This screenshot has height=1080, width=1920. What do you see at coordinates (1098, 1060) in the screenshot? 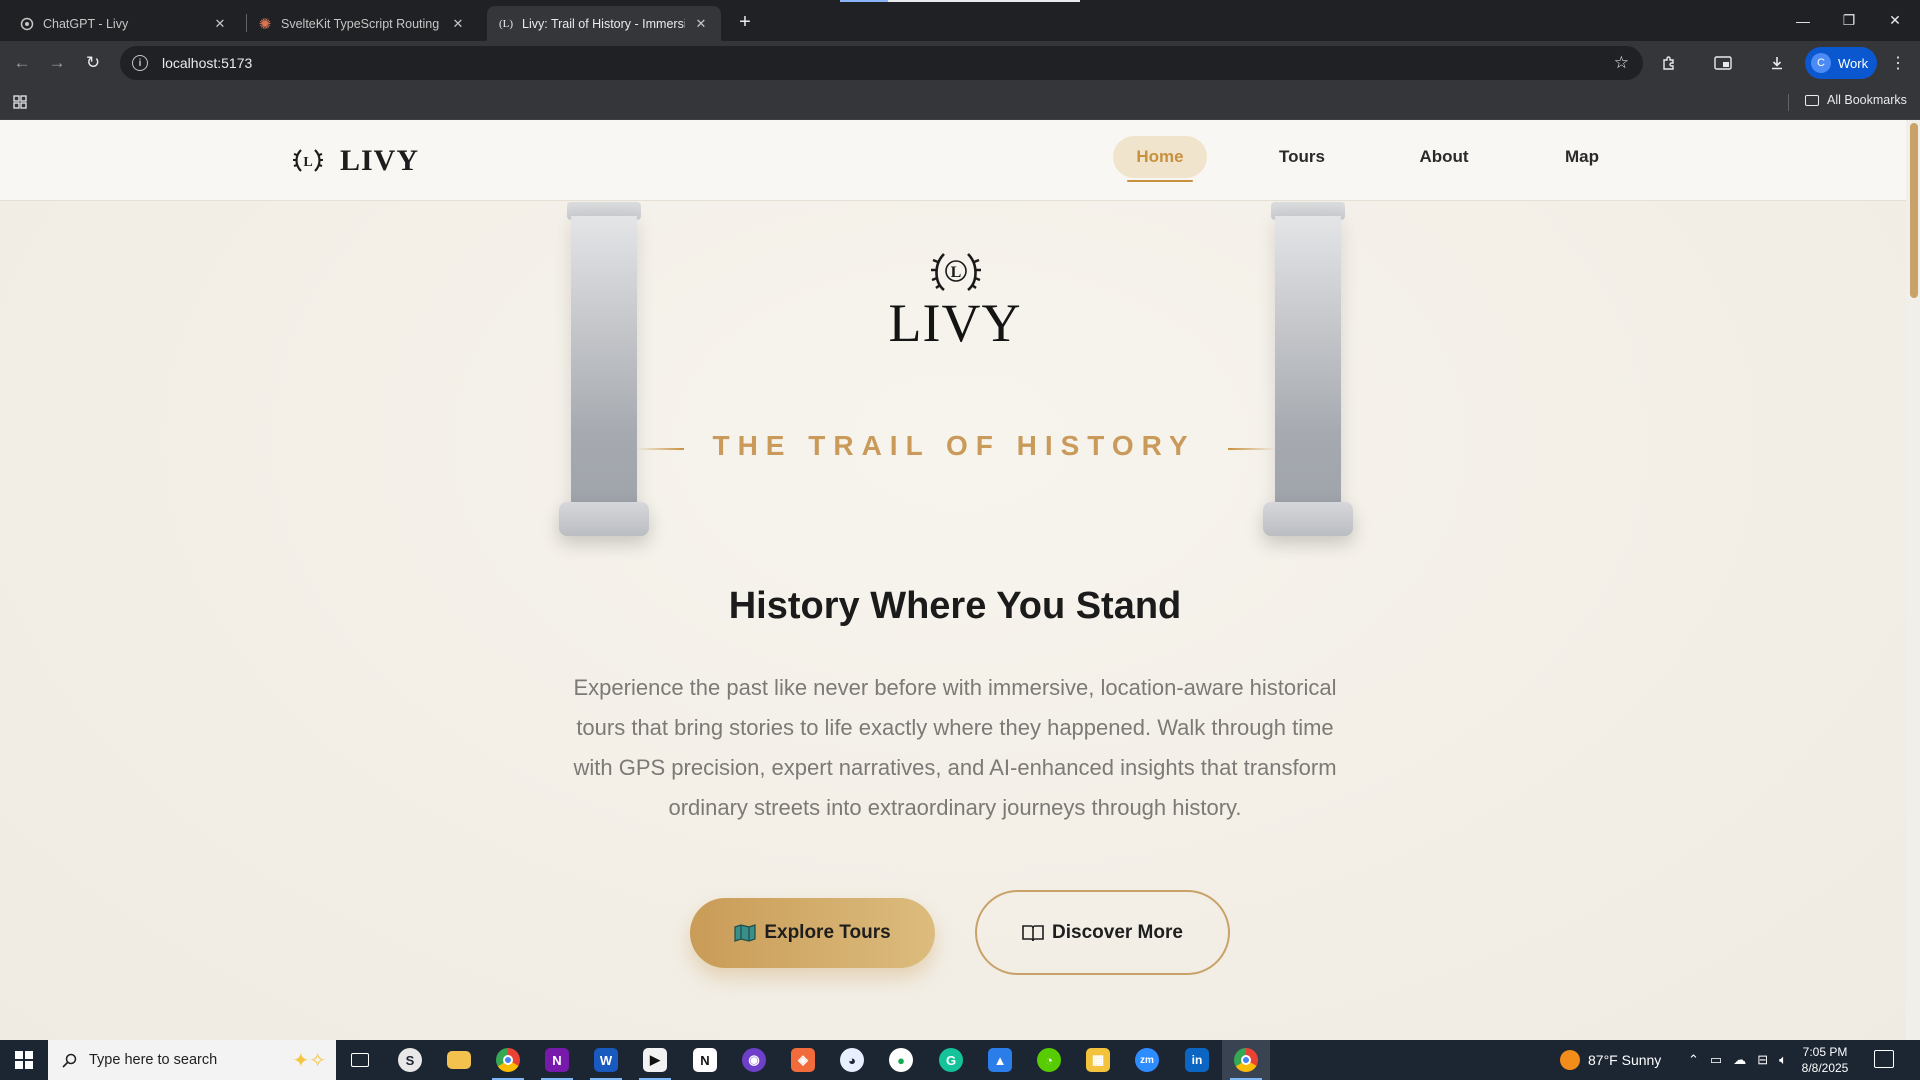
I see `microsoft-store-icon: ▦` at bounding box center [1098, 1060].